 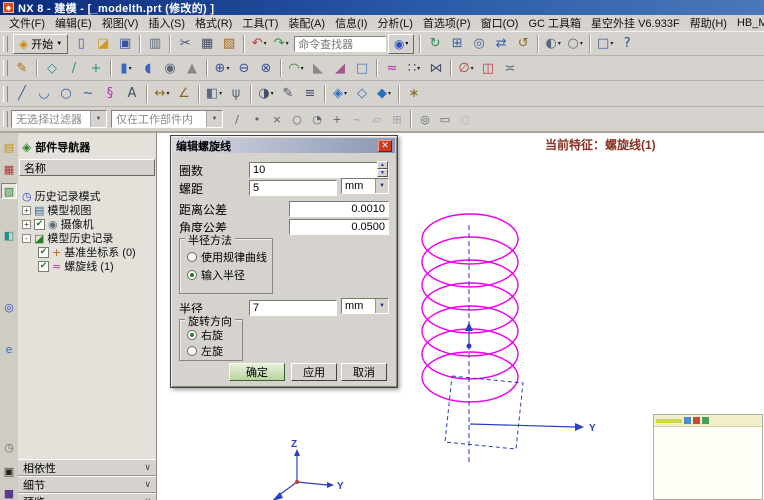 I want to click on undo-icon: ↶ ▾, so click(x=259, y=44).